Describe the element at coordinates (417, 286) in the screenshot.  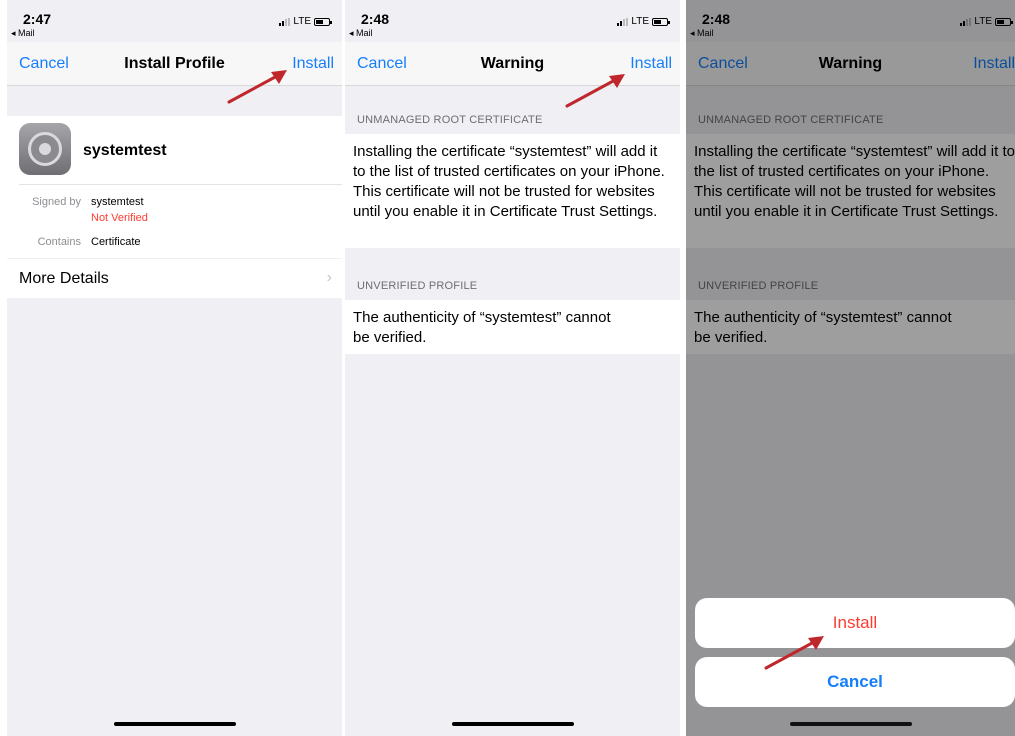
I see `section-header: UNVERIFIED PROFILE` at that location.